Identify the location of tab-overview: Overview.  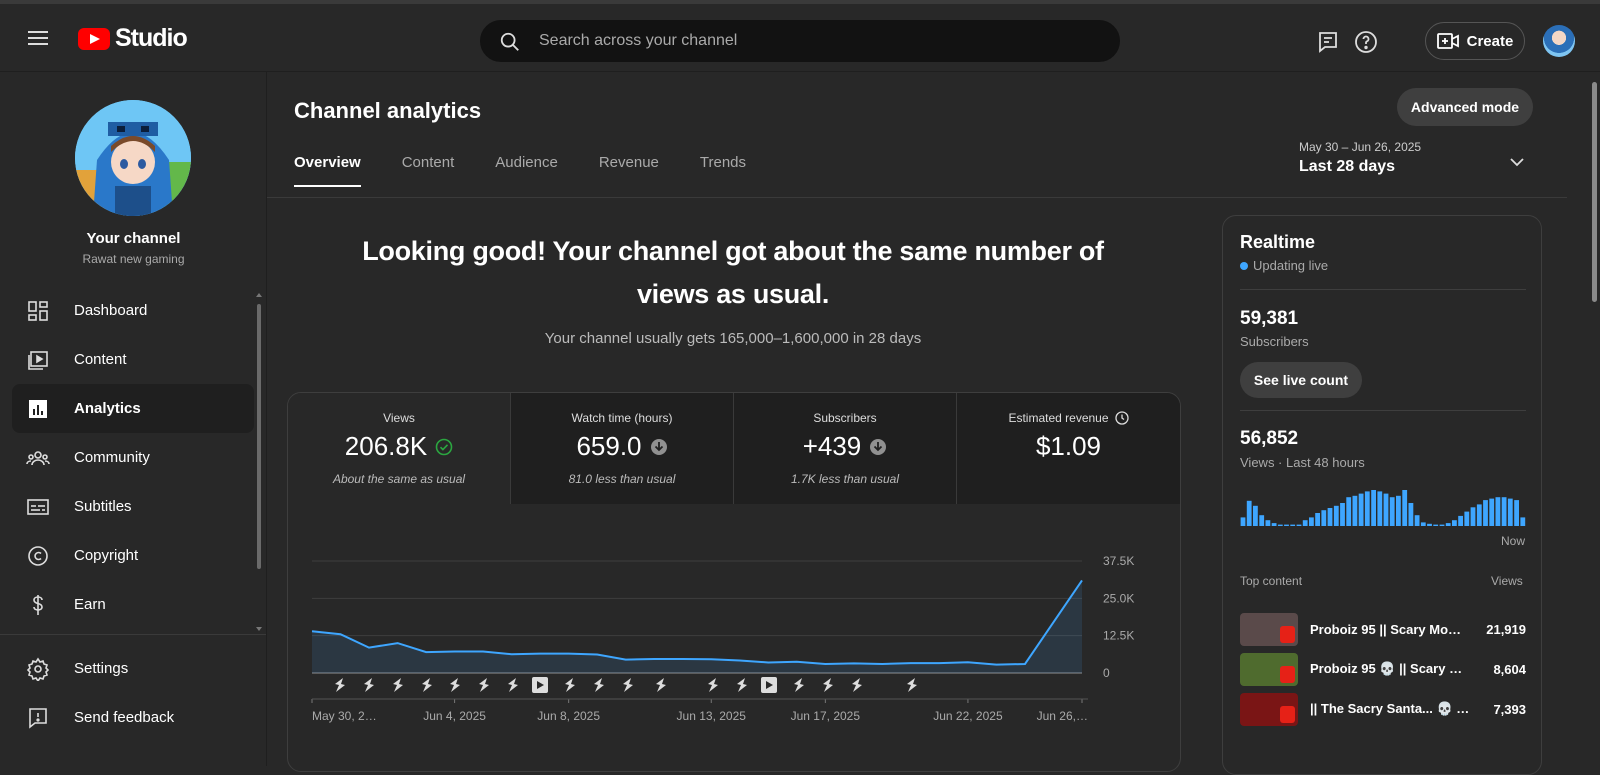
(327, 170).